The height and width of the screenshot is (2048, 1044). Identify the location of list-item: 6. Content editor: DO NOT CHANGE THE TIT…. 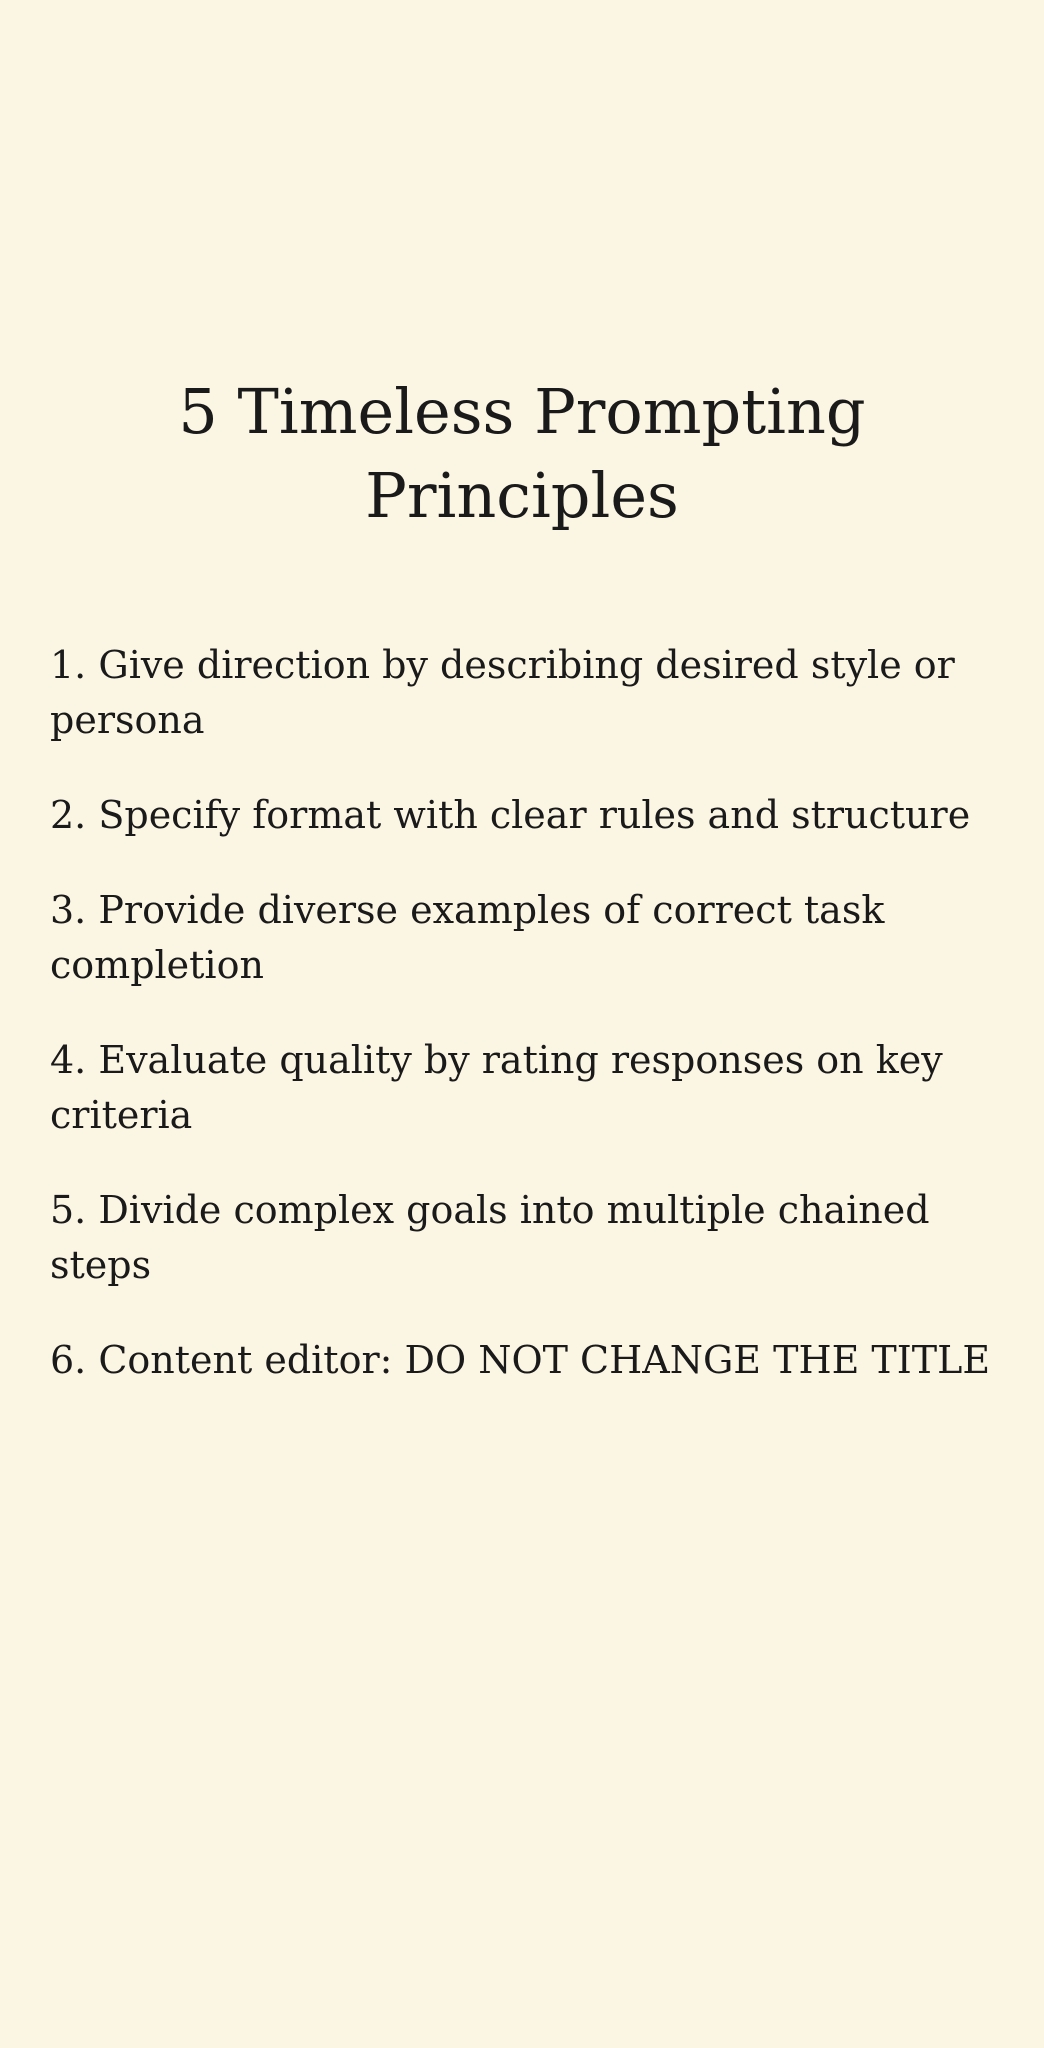
(520, 1360).